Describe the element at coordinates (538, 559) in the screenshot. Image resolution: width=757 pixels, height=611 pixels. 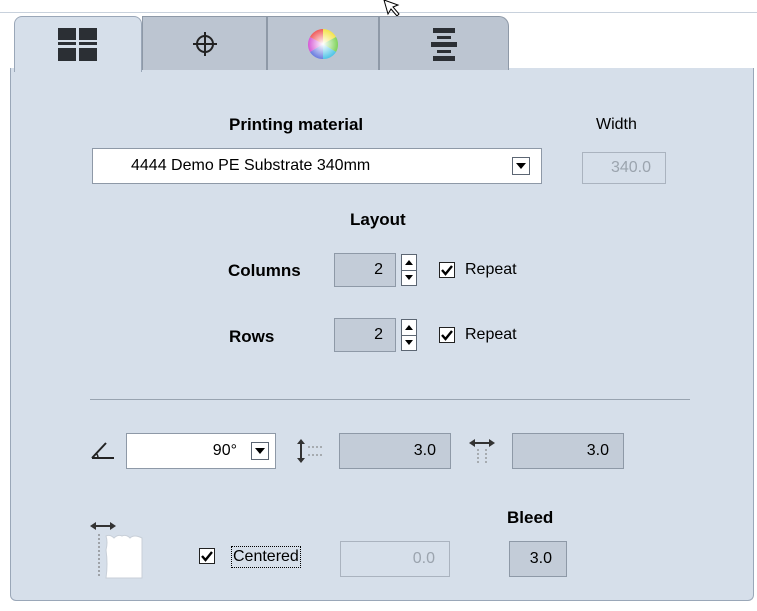
I see `bleed-input: 3.0` at that location.